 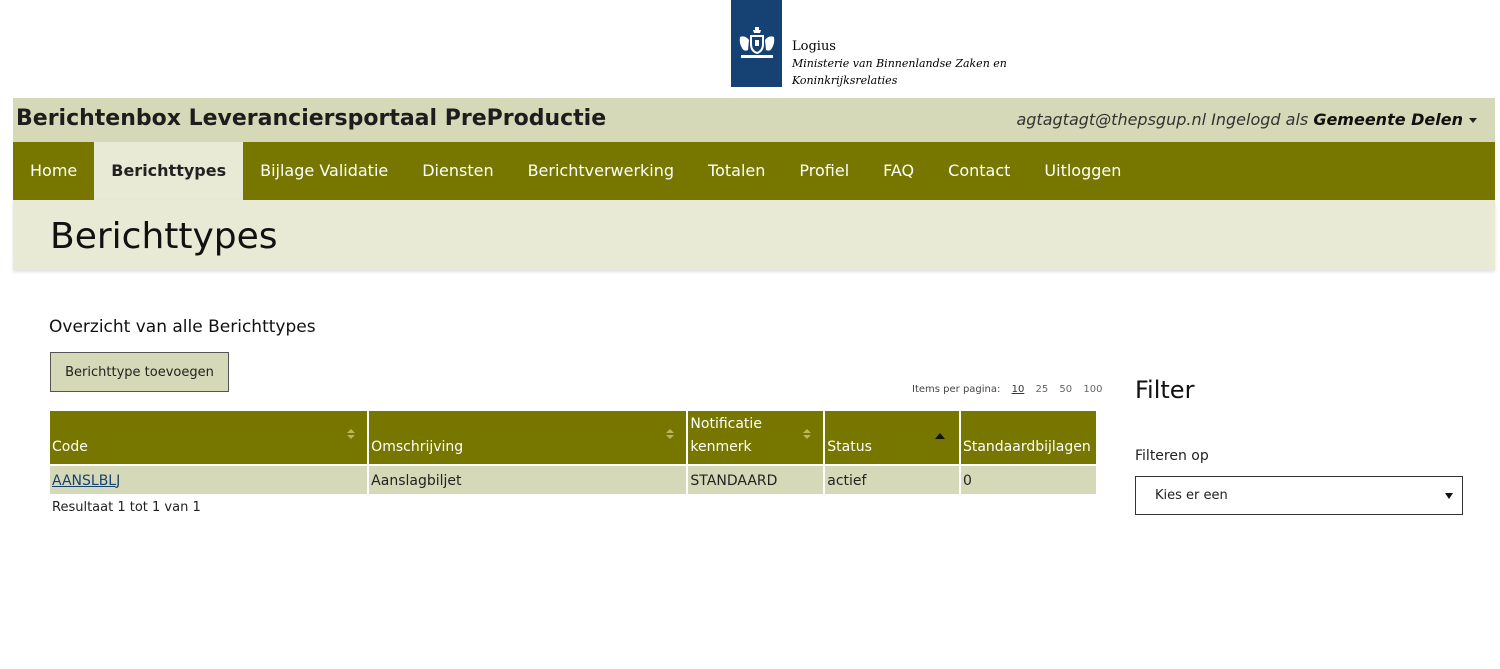 What do you see at coordinates (126, 507) in the screenshot?
I see `result-count: Resultaat 1 tot 1 van 1` at bounding box center [126, 507].